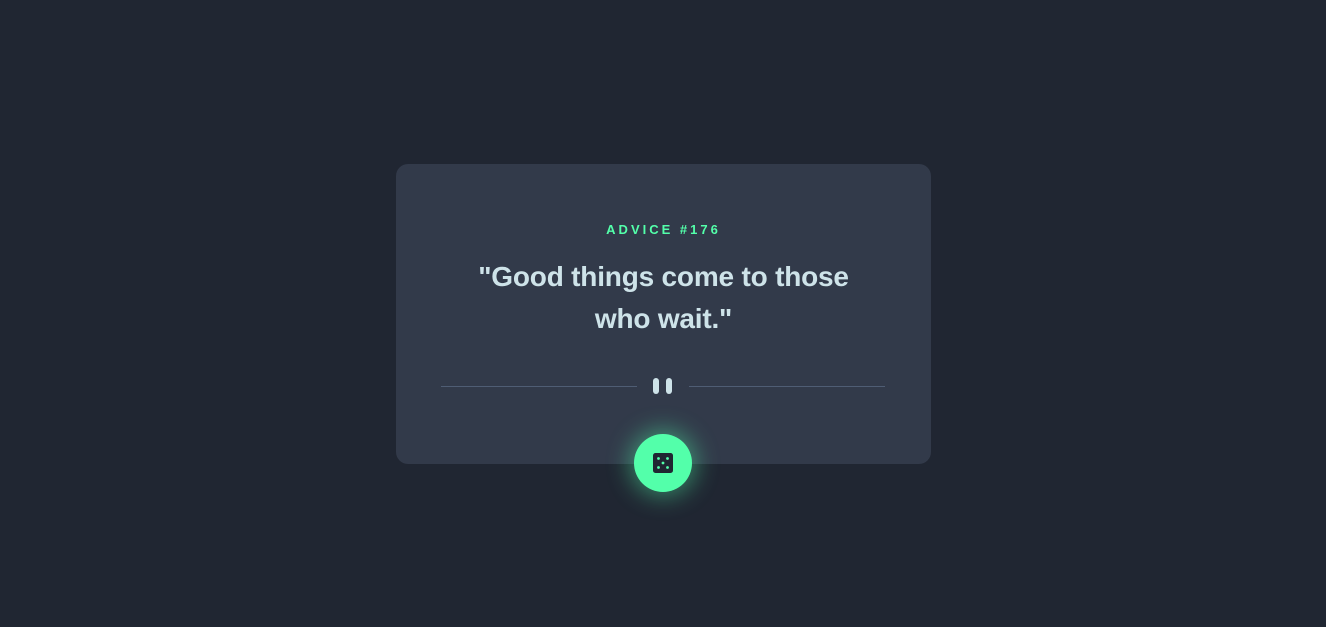 This screenshot has height=627, width=1326. I want to click on pause-icon, so click(663, 386).